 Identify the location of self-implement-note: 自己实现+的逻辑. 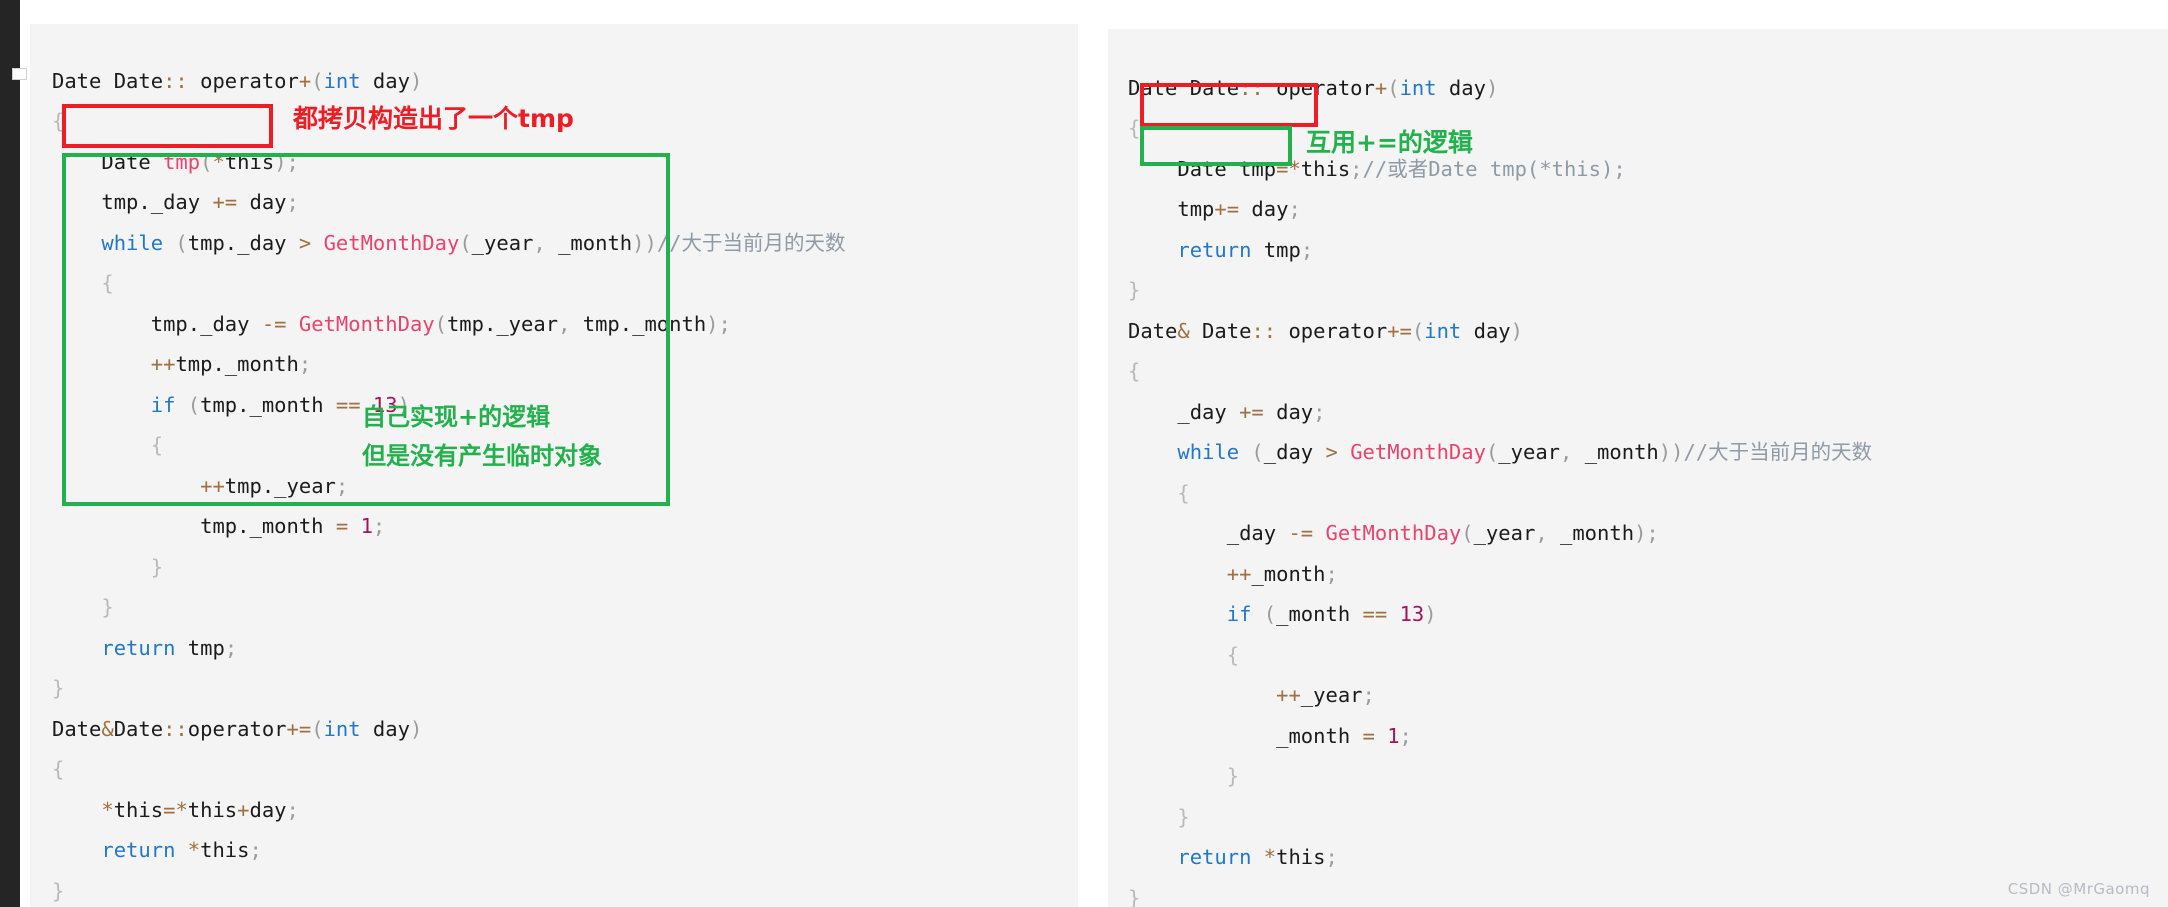
(456, 417).